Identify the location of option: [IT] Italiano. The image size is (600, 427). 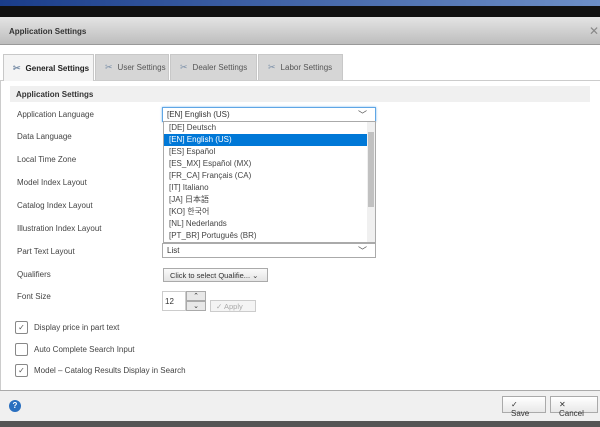
(266, 188).